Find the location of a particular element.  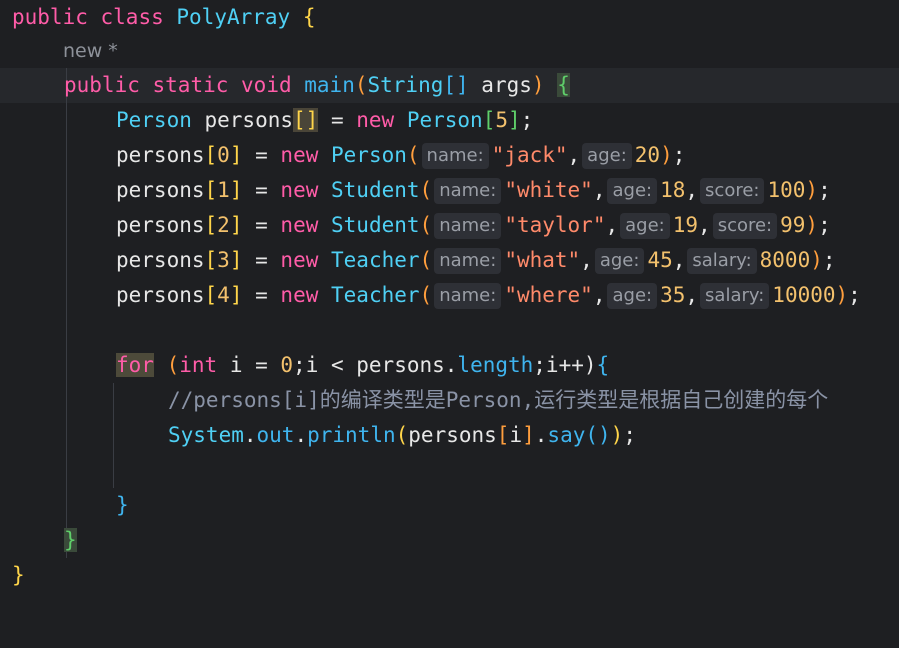

field-name: length is located at coordinates (495, 365).